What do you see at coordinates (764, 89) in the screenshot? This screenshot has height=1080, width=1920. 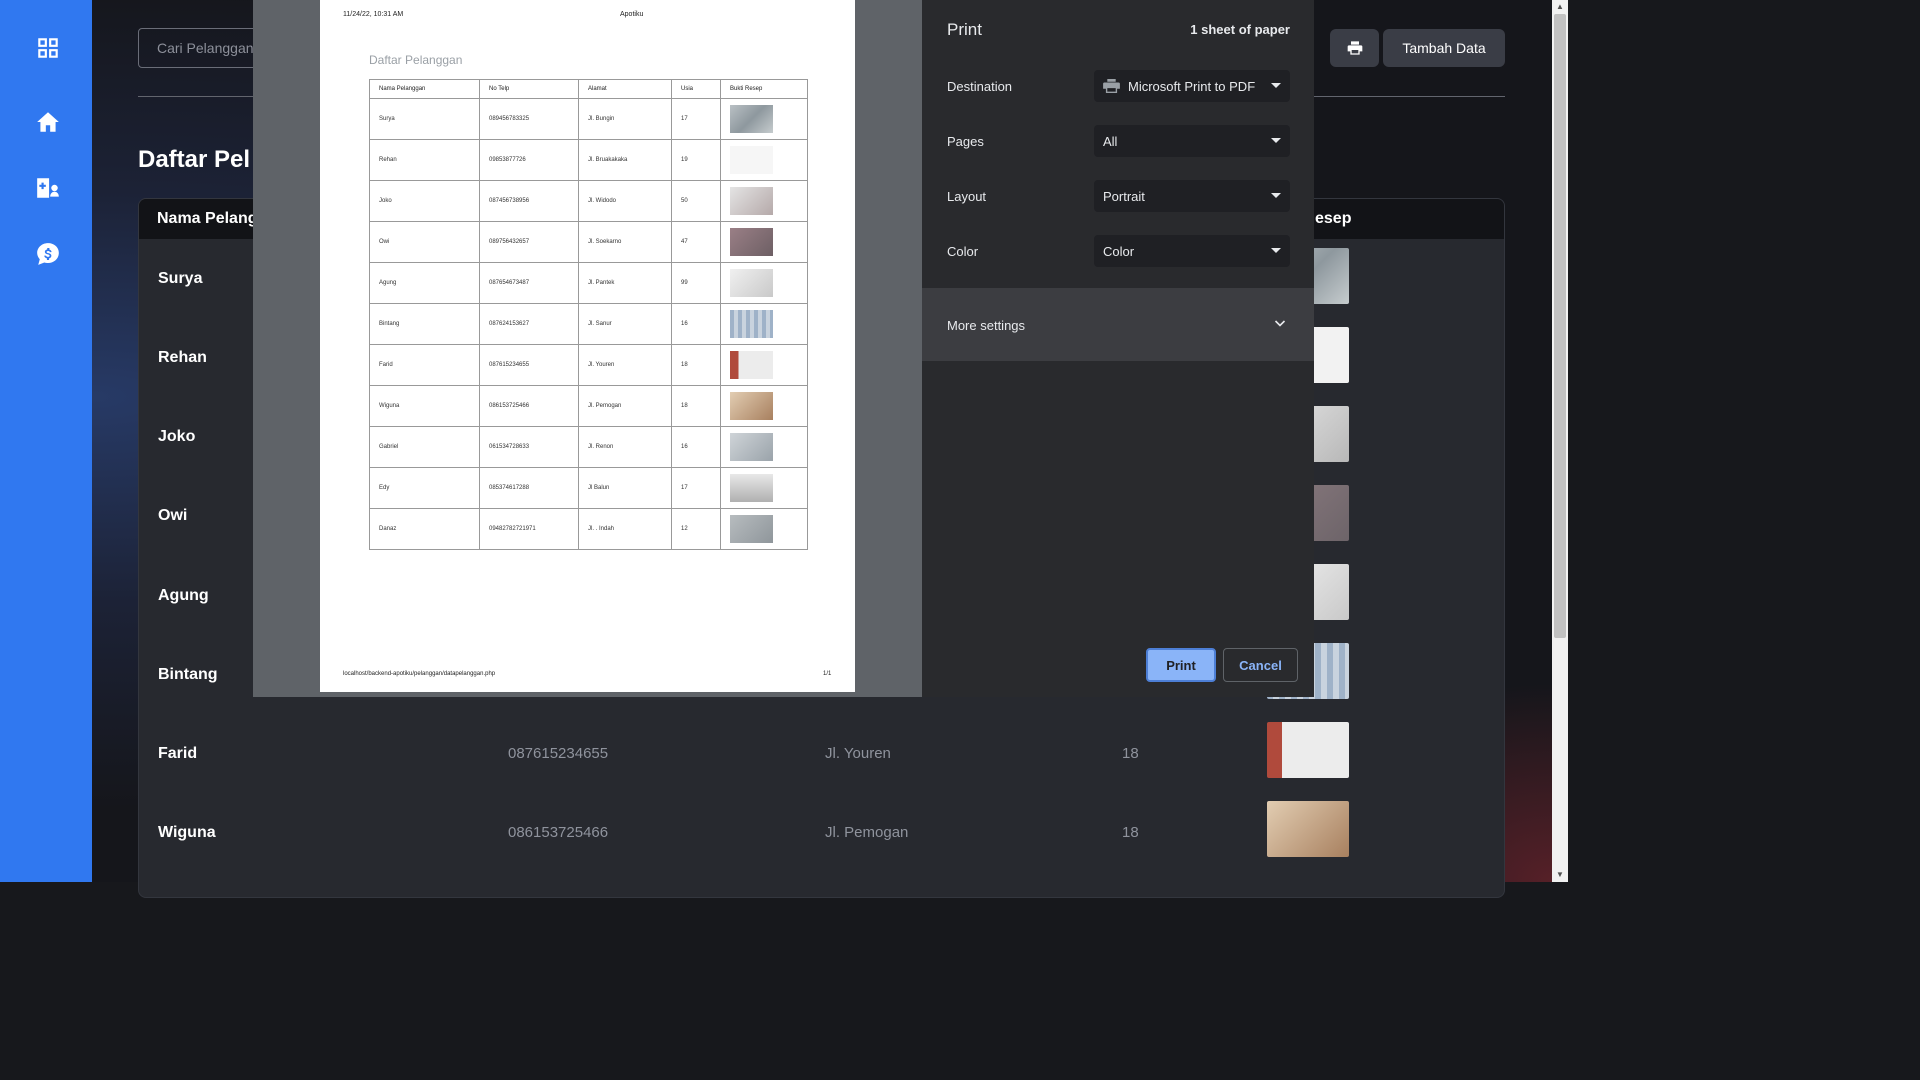 I see `preview-col-receipt: Bukti Resep` at bounding box center [764, 89].